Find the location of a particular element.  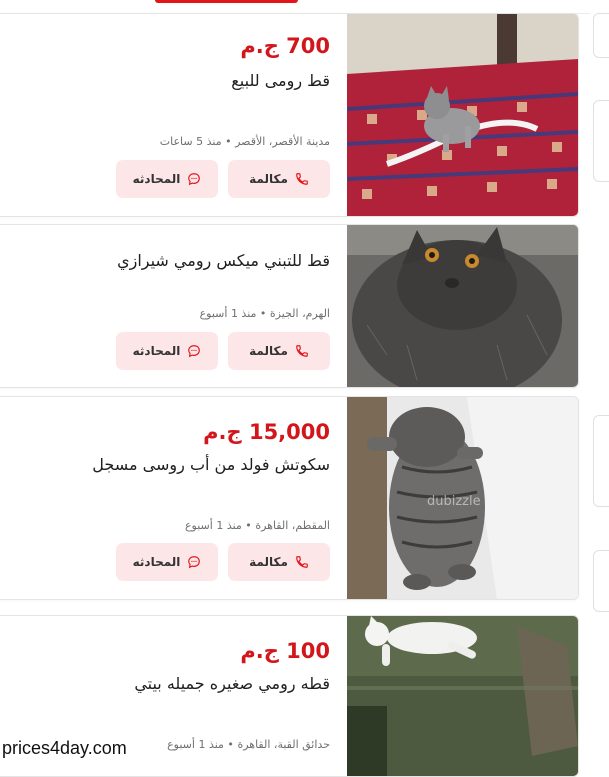

photo-watermark: dubizzle is located at coordinates (454, 501).